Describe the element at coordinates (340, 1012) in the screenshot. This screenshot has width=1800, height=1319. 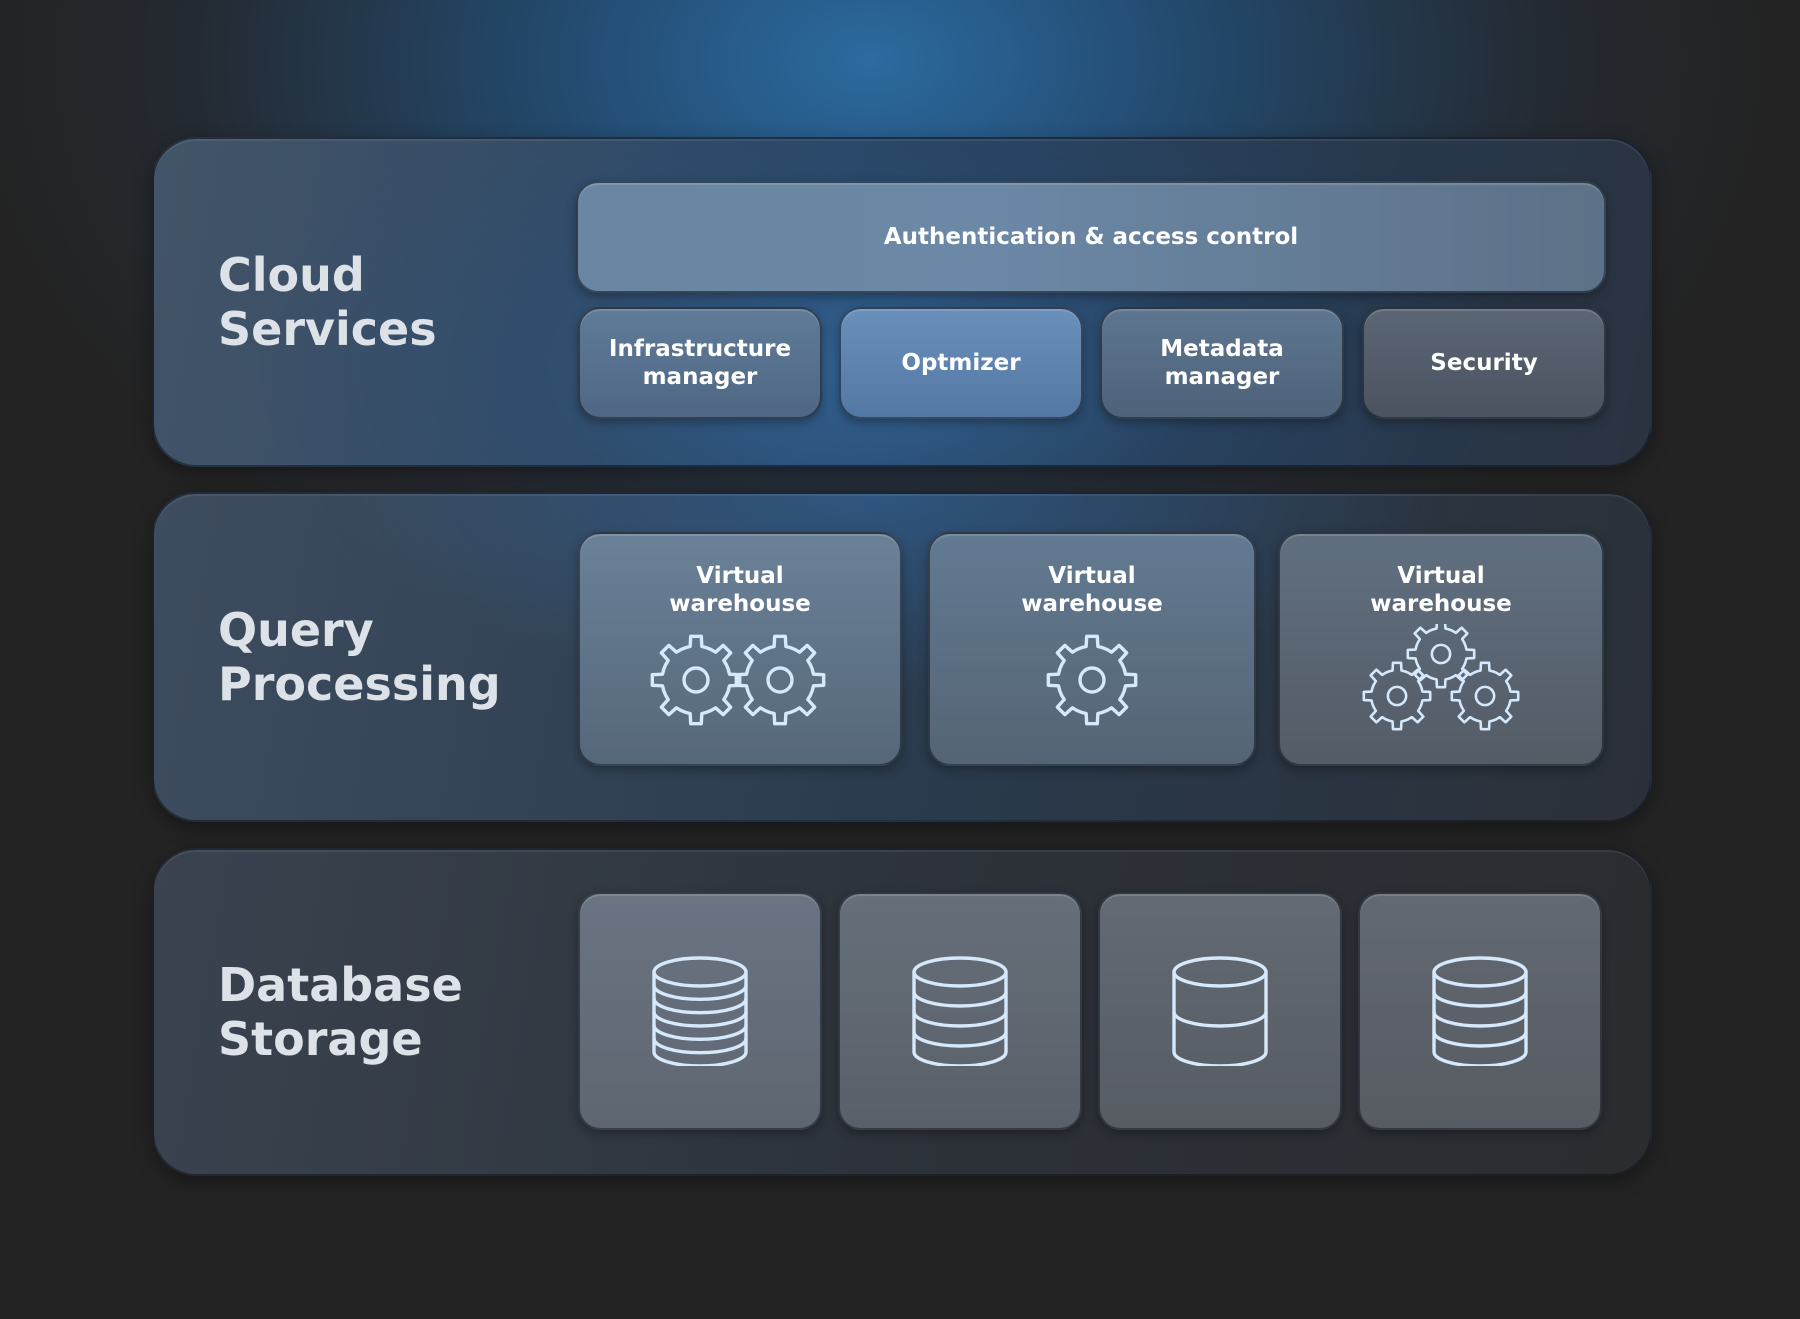
I see `layer-title-database-storage: Database Storage` at that location.